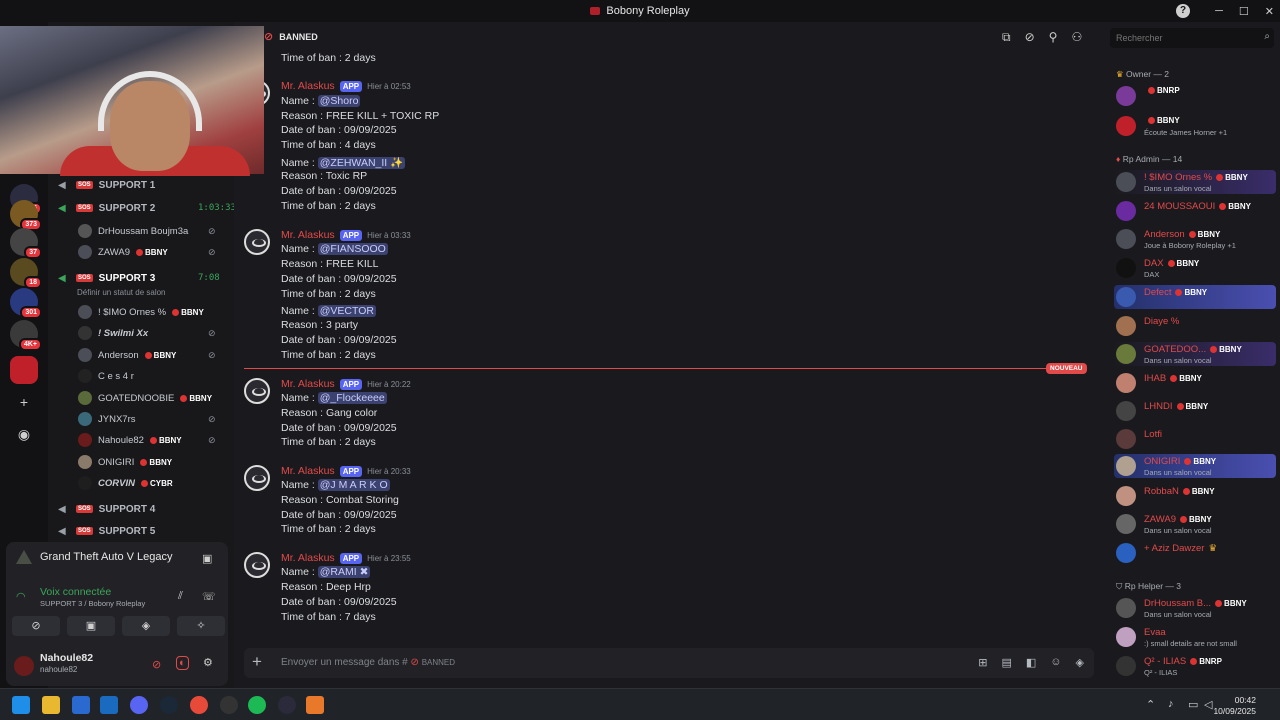 The width and height of the screenshot is (1280, 720). I want to click on member-item: + Aziz Dawzer ♛, so click(1195, 553).